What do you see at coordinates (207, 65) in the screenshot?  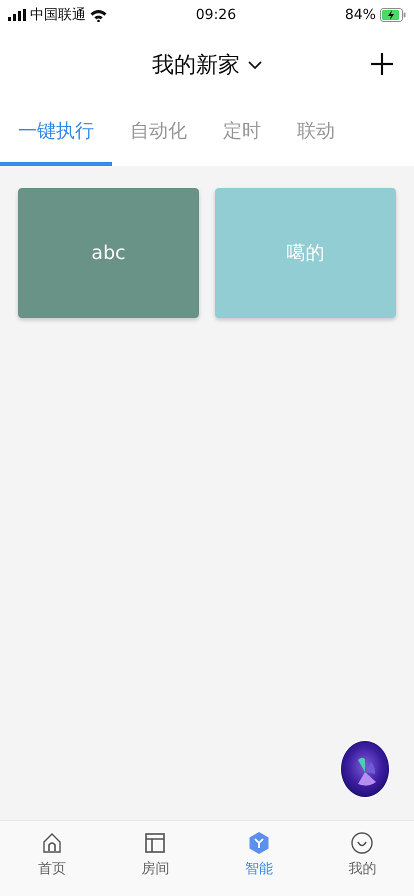 I see `home-selector: 我的新家` at bounding box center [207, 65].